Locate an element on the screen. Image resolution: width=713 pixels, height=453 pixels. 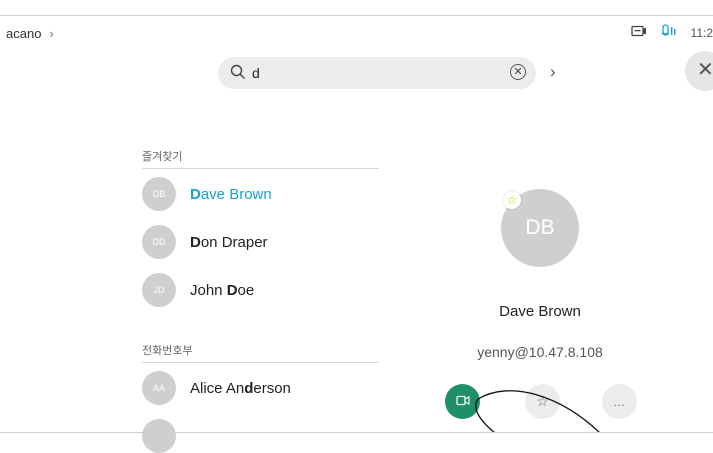
touch-pointer-overlay is located at coordinates (538, 411).